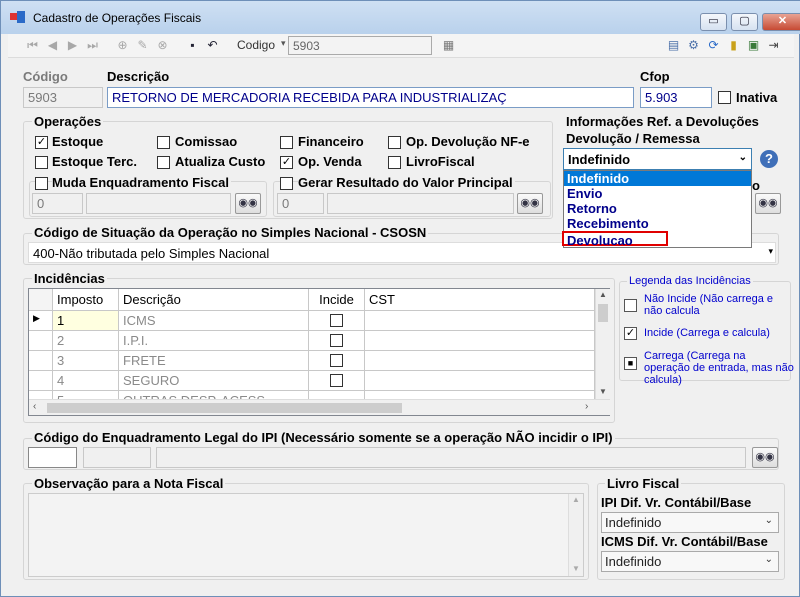 The height and width of the screenshot is (597, 800). Describe the element at coordinates (724, 97) in the screenshot. I see `inativa-checkbox` at that location.